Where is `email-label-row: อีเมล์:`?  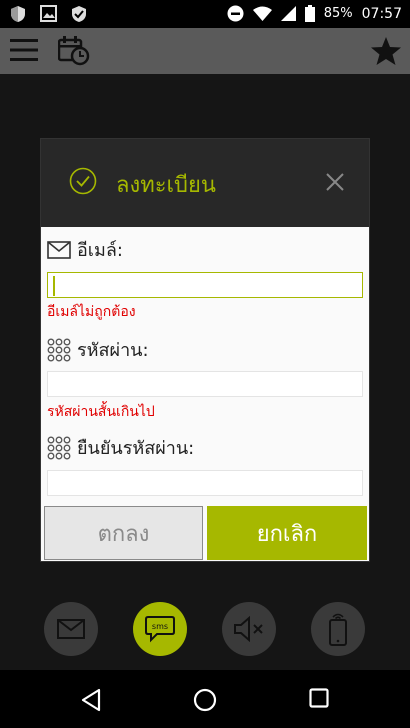
email-label-row: อีเมล์: is located at coordinates (85, 249).